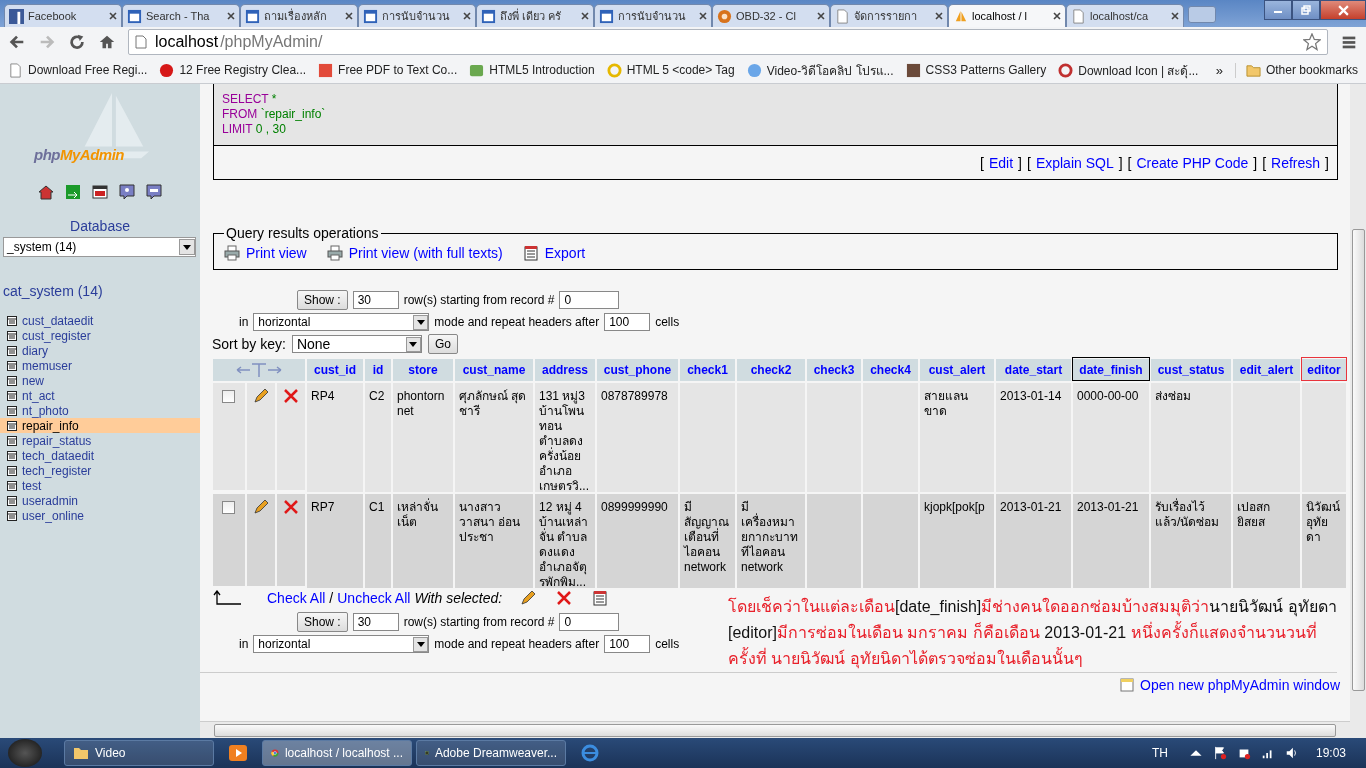  I want to click on table-link: test, so click(100, 485).